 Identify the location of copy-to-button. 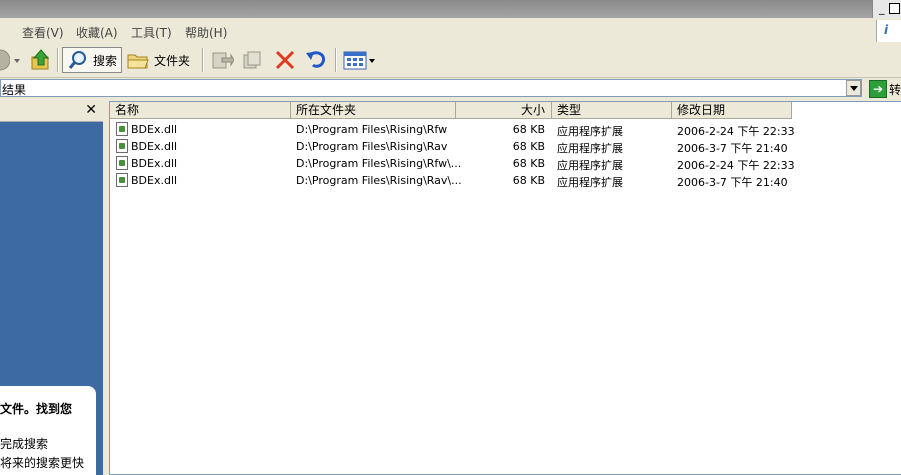
(253, 60).